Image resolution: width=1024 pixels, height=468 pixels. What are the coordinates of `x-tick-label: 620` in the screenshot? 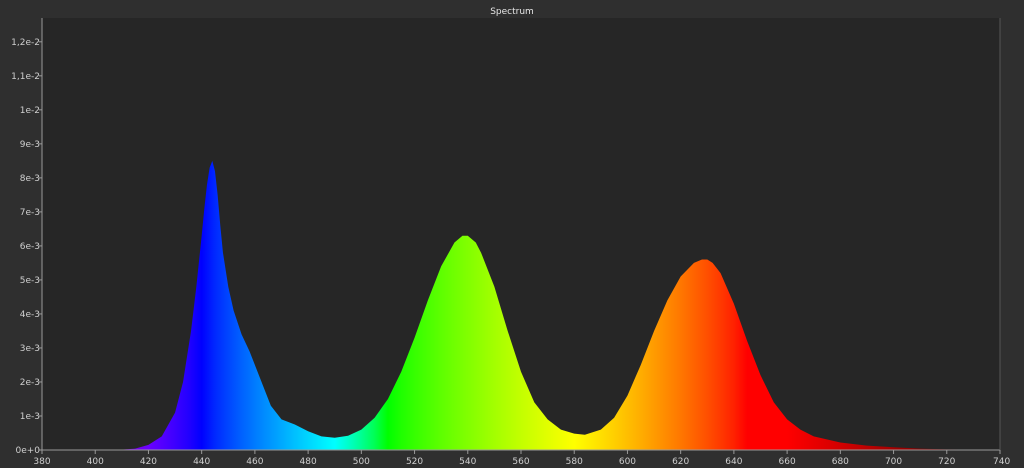 It's located at (680, 462).